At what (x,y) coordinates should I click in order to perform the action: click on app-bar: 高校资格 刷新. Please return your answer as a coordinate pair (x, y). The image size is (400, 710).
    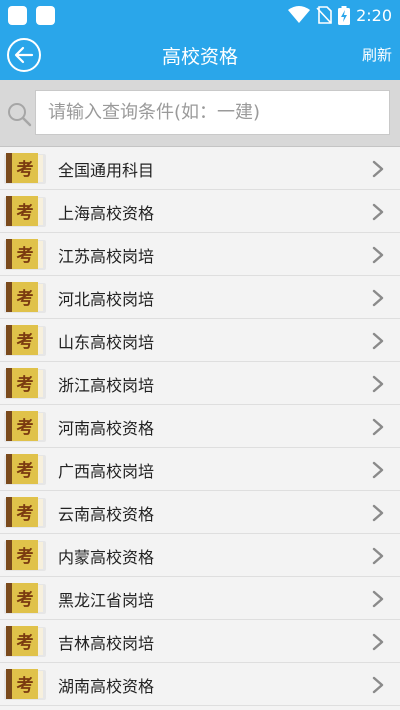
    Looking at the image, I should click on (200, 55).